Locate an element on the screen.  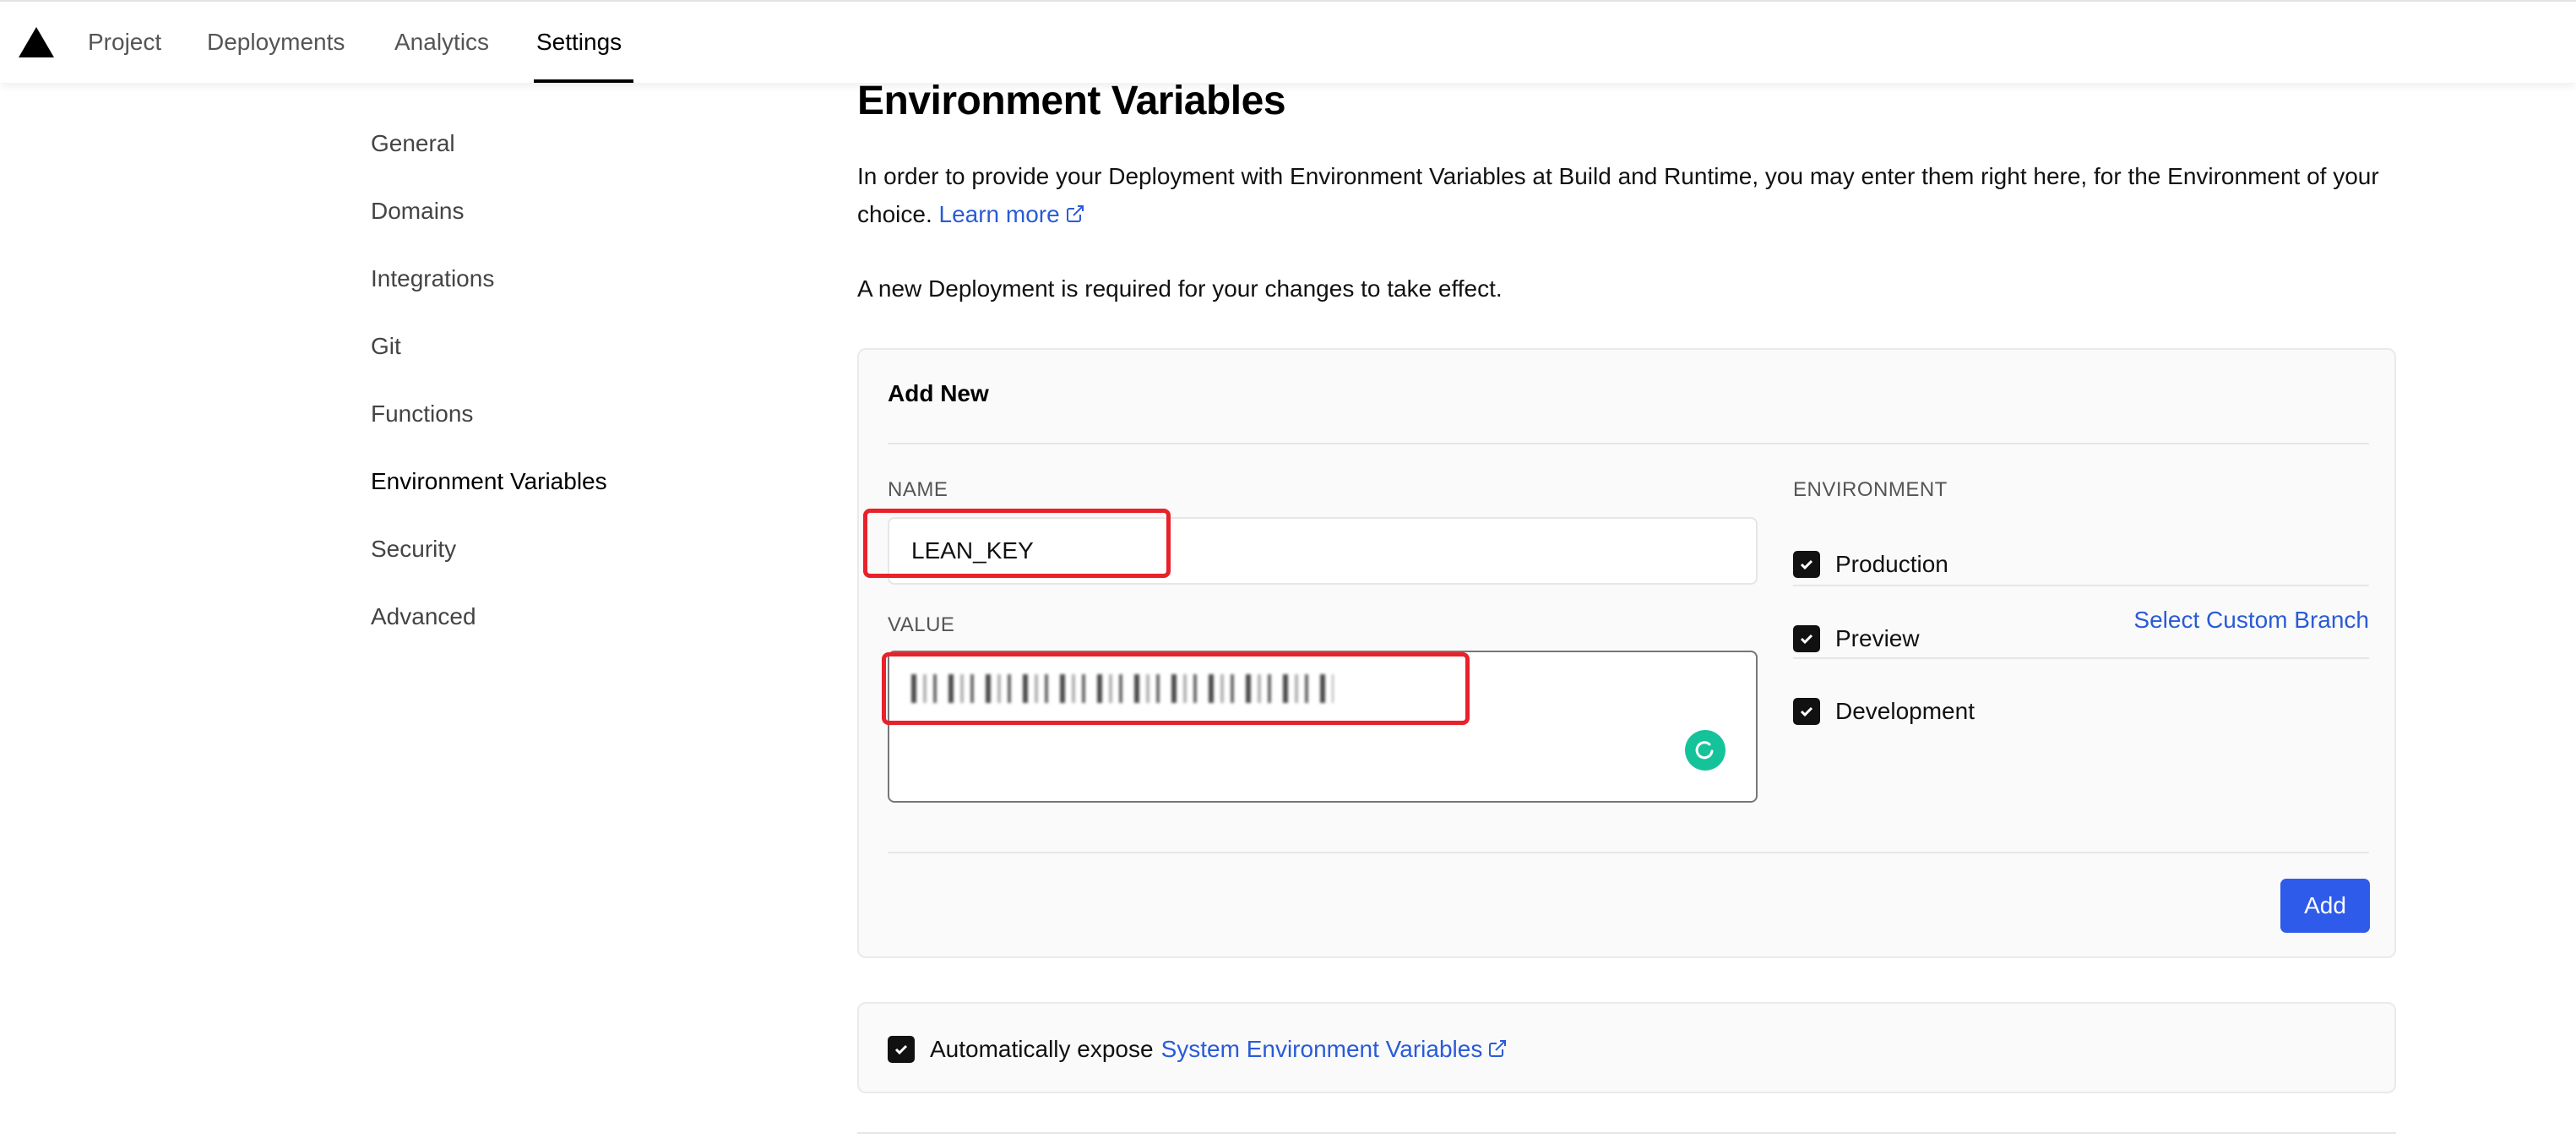
sidebar-item-security: Security is located at coordinates (413, 549).